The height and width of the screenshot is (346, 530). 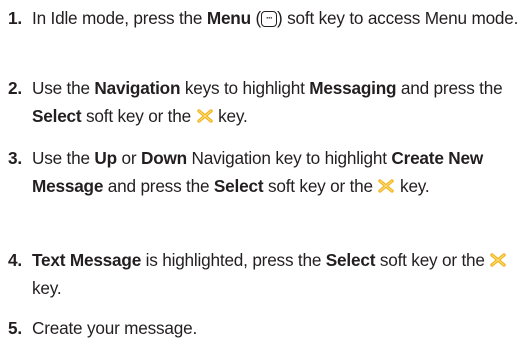 What do you see at coordinates (15, 328) in the screenshot?
I see `step-number: 5.` at bounding box center [15, 328].